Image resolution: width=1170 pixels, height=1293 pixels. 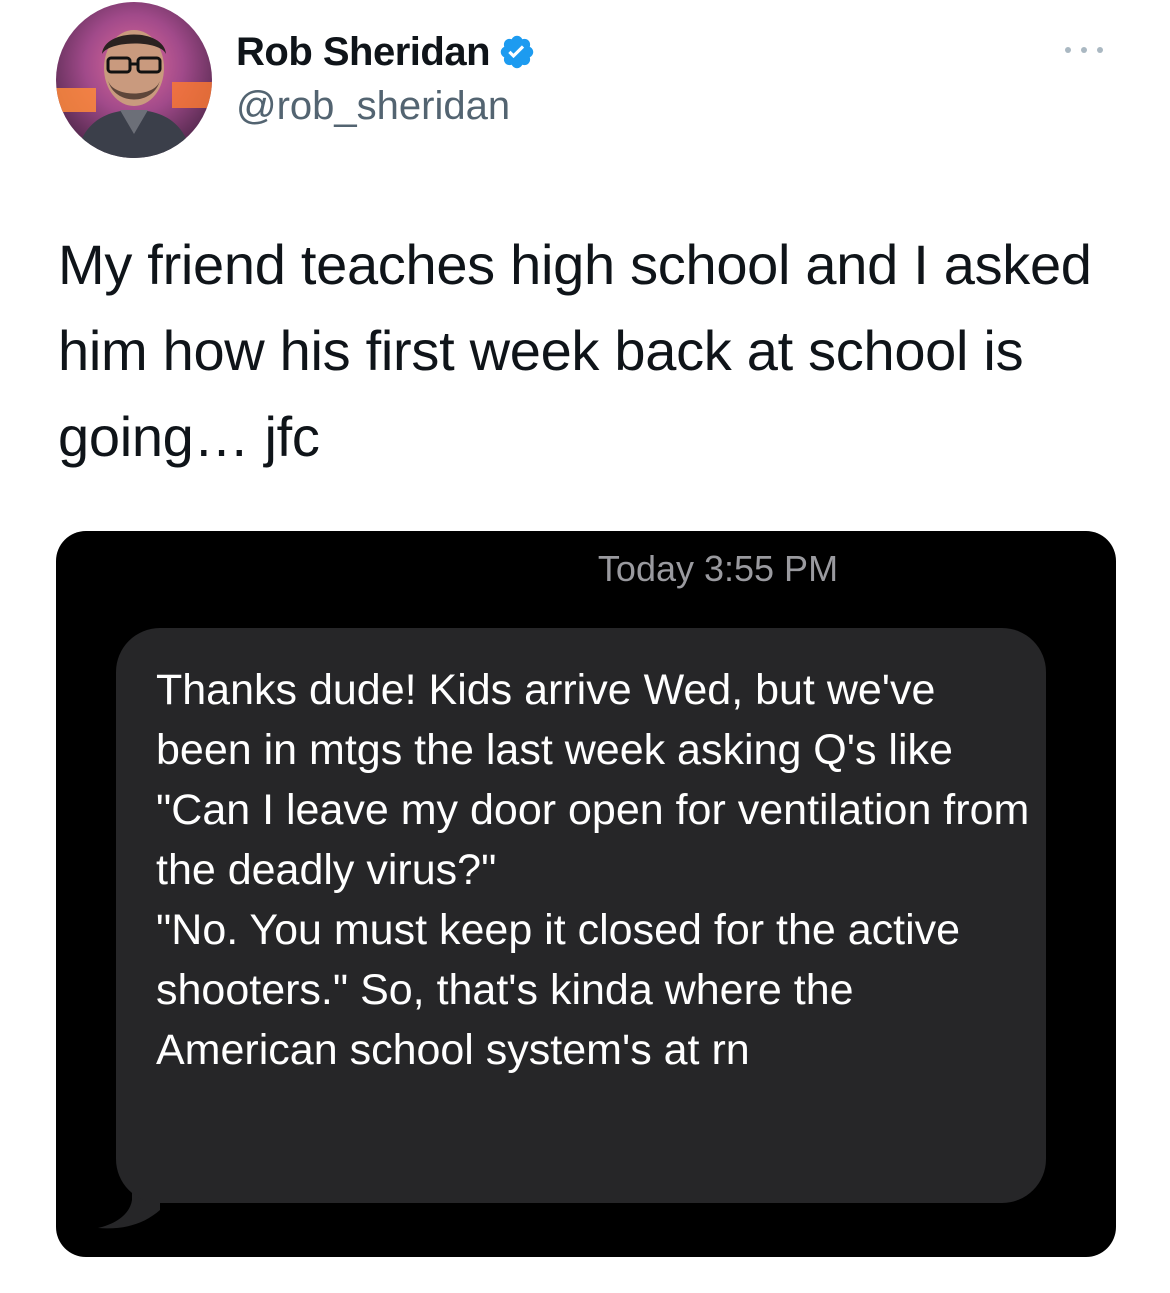 I want to click on message-timestamp: Today 3:55 PM, so click(x=718, y=568).